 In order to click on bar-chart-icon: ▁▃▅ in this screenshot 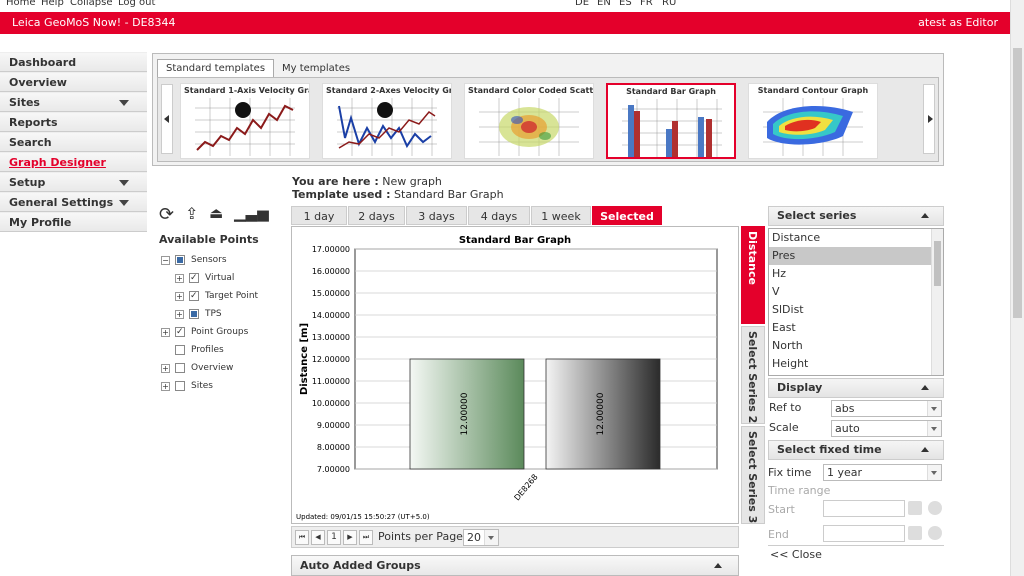, I will do `click(251, 213)`.